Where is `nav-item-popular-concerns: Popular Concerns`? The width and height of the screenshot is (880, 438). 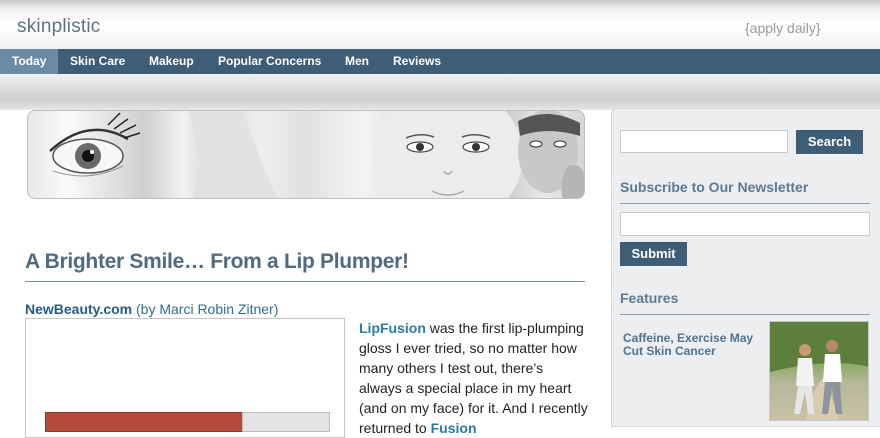 nav-item-popular-concerns: Popular Concerns is located at coordinates (269, 61).